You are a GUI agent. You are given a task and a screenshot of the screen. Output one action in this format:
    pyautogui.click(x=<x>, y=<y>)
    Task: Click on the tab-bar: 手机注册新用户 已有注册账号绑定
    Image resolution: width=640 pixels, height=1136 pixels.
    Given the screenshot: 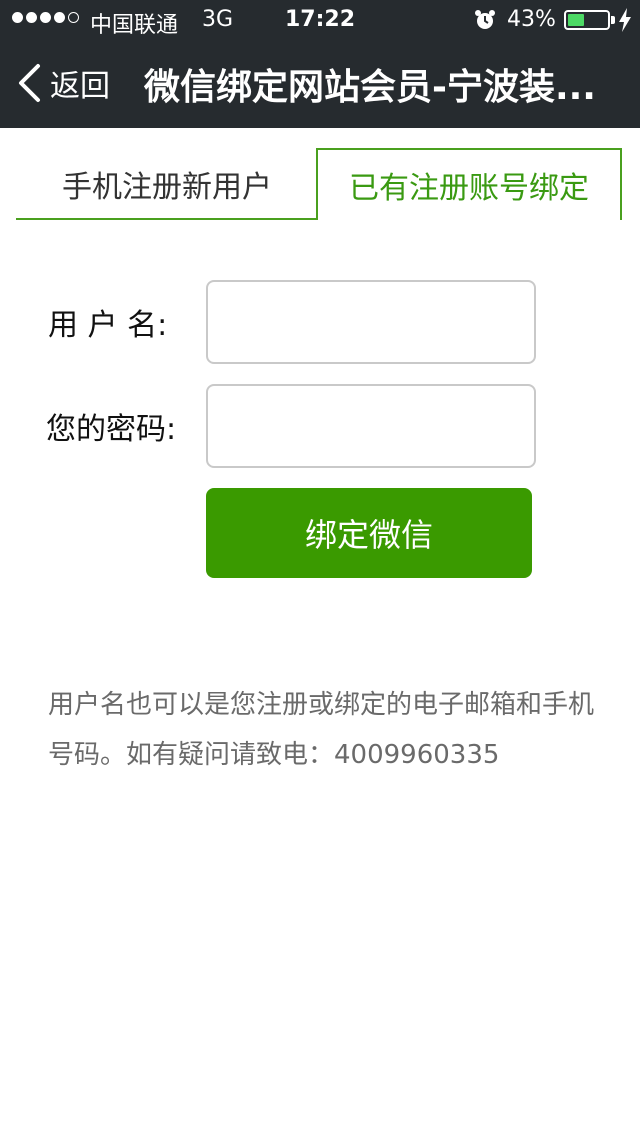 What is the action you would take?
    pyautogui.click(x=320, y=184)
    